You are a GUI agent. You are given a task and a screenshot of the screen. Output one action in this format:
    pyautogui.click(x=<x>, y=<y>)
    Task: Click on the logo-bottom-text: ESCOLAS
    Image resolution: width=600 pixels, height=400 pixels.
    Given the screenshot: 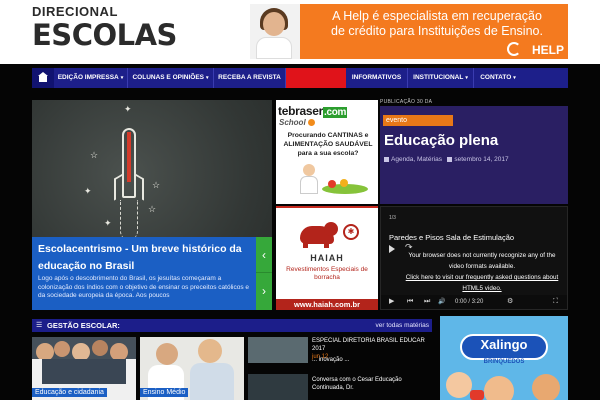 What is the action you would take?
    pyautogui.click(x=104, y=35)
    